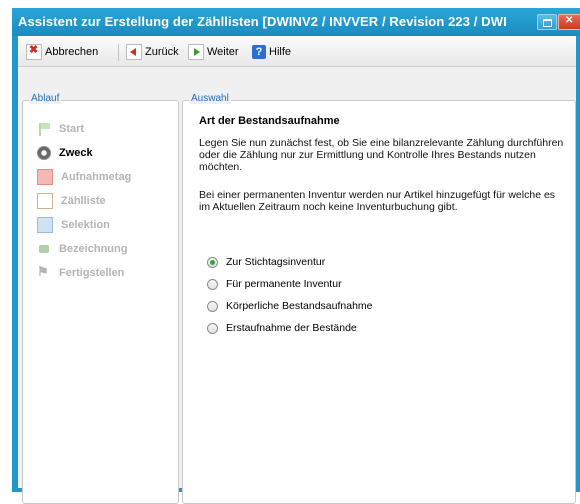  What do you see at coordinates (291, 328) in the screenshot?
I see `option-label: Erstaufnahme der Bestände` at bounding box center [291, 328].